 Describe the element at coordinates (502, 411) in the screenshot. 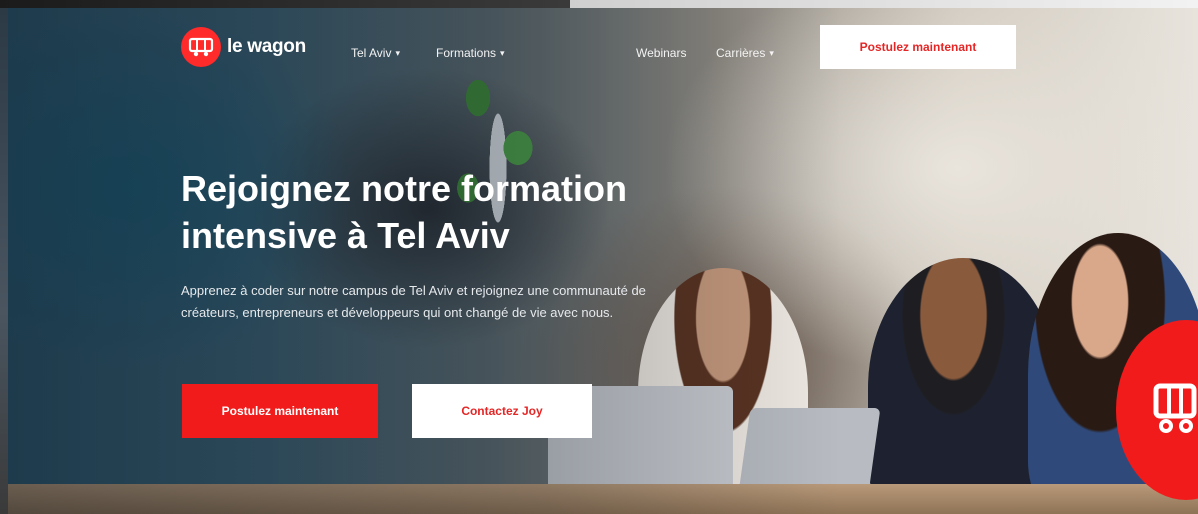

I see `contact-button: Contactez Joy` at that location.